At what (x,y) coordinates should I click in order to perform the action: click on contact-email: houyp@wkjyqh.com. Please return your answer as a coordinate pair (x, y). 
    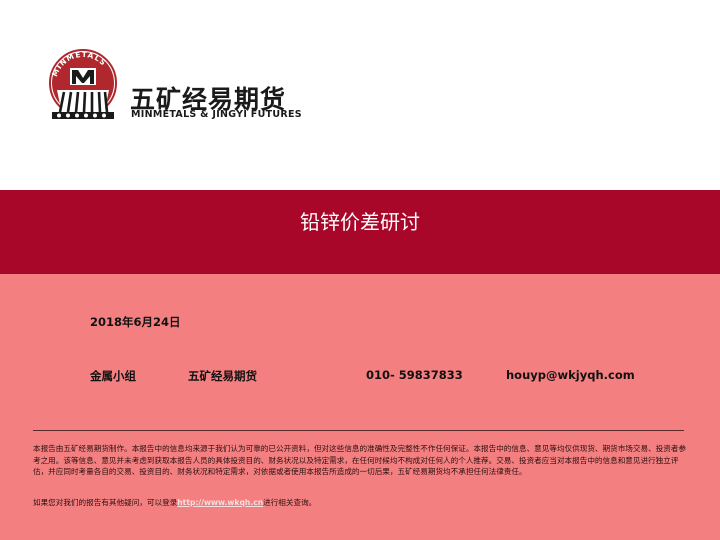
    Looking at the image, I should click on (570, 375).